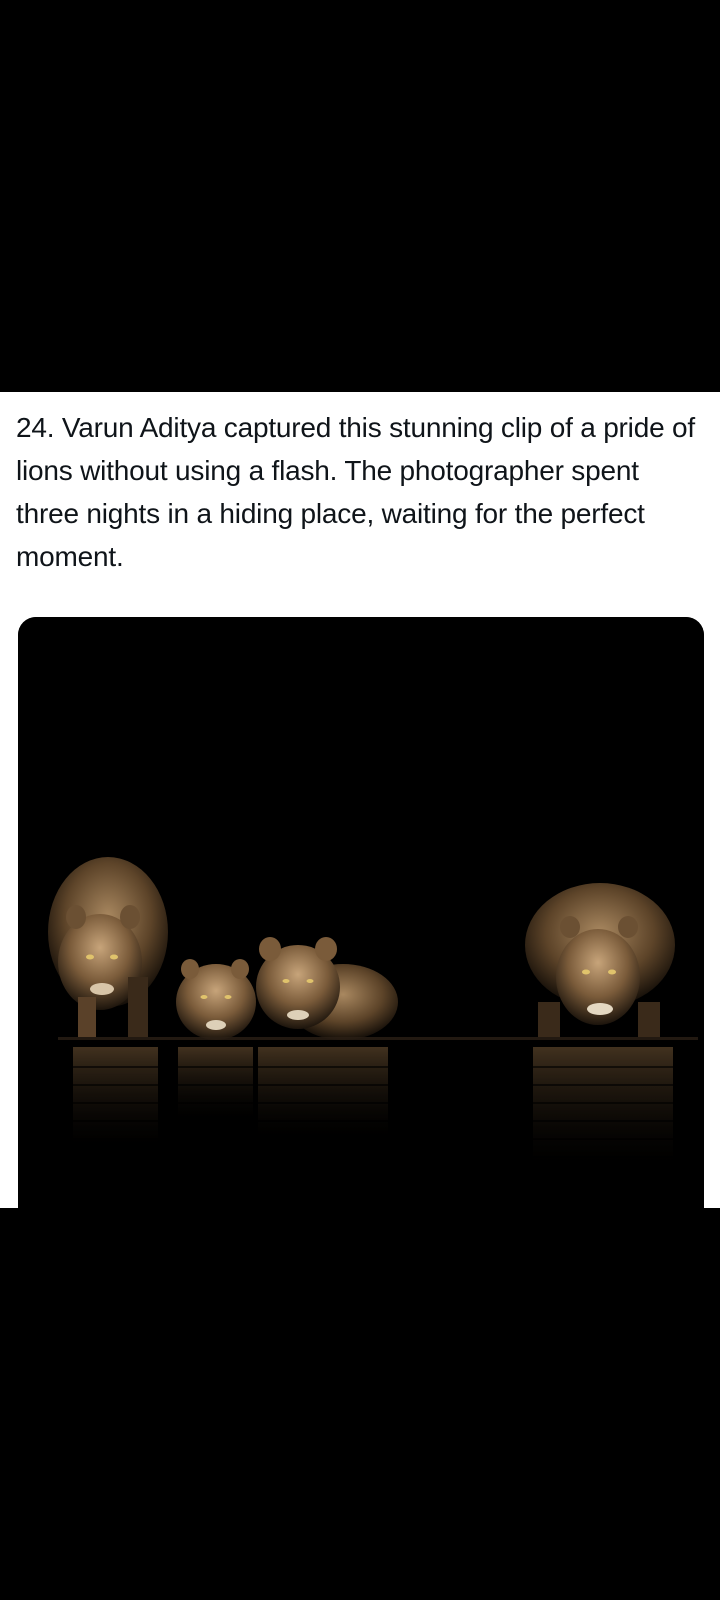 The height and width of the screenshot is (1600, 720). I want to click on lioness-right, so click(600, 960).